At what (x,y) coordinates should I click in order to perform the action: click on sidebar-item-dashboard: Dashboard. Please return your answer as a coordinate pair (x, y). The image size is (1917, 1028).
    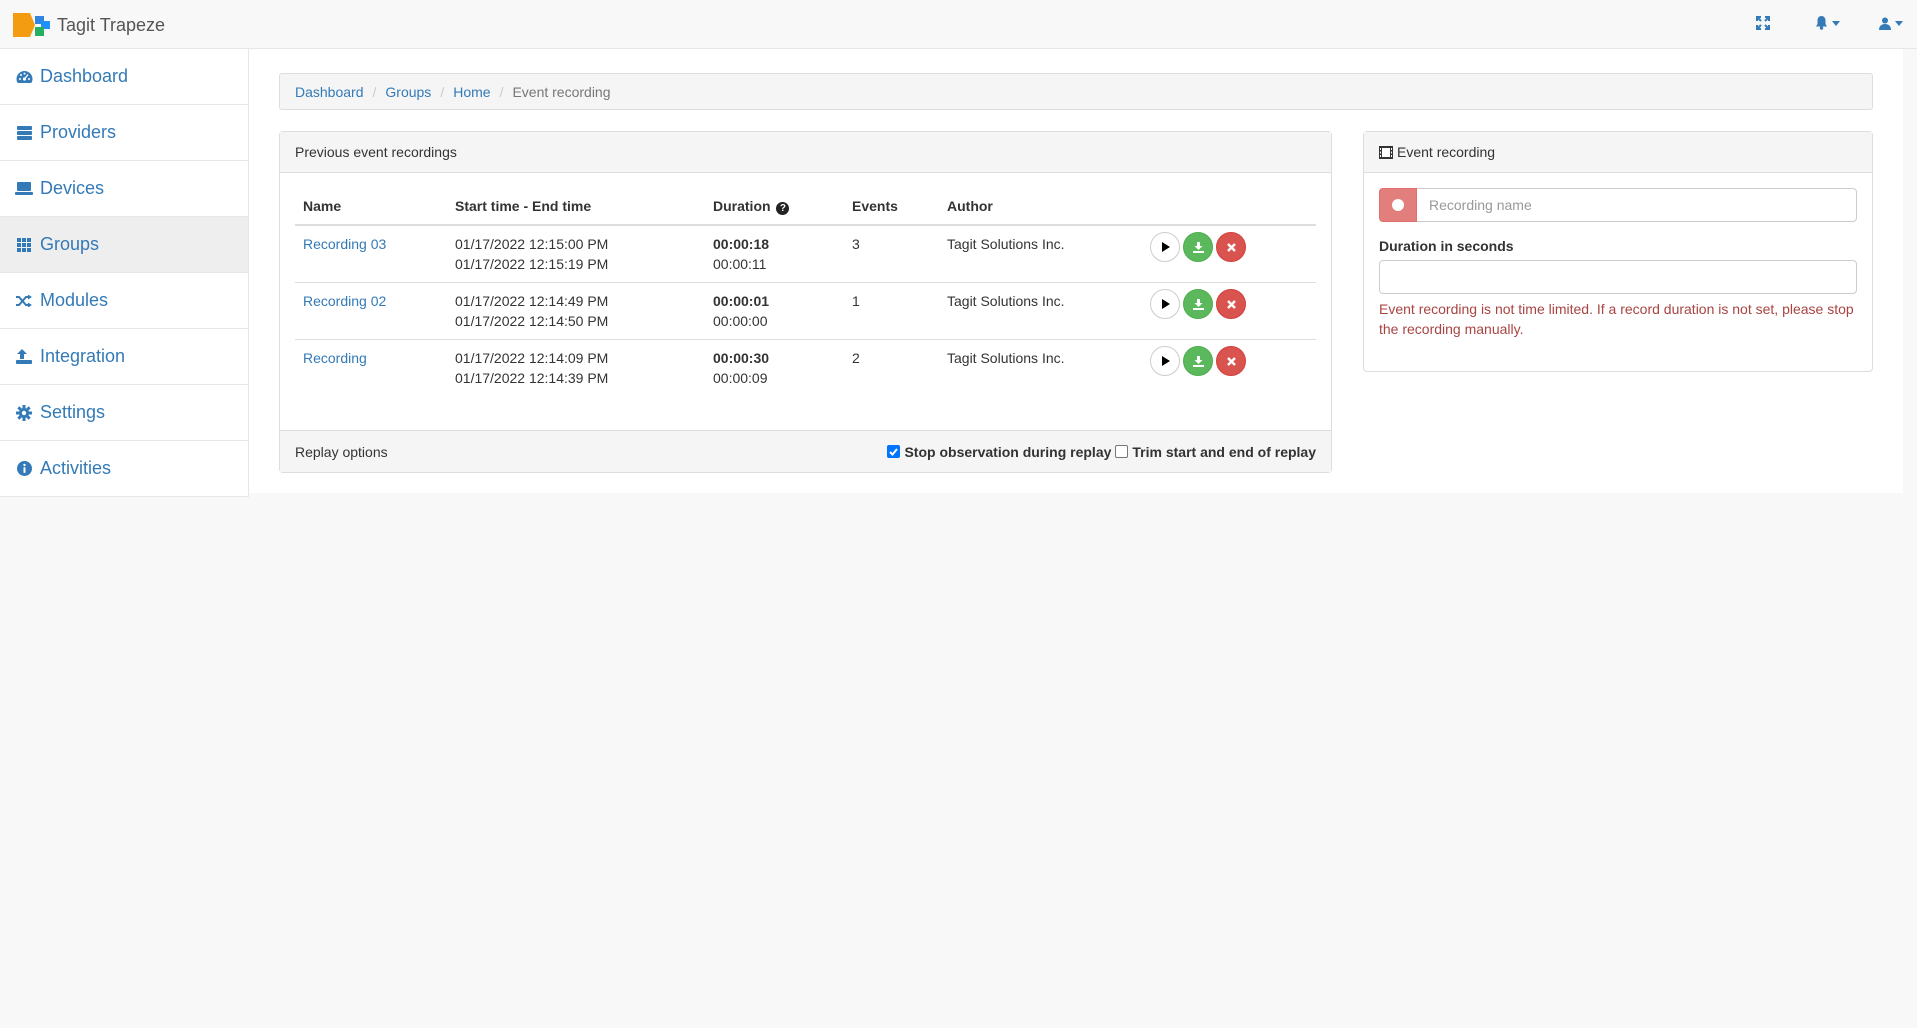
    Looking at the image, I should click on (124, 77).